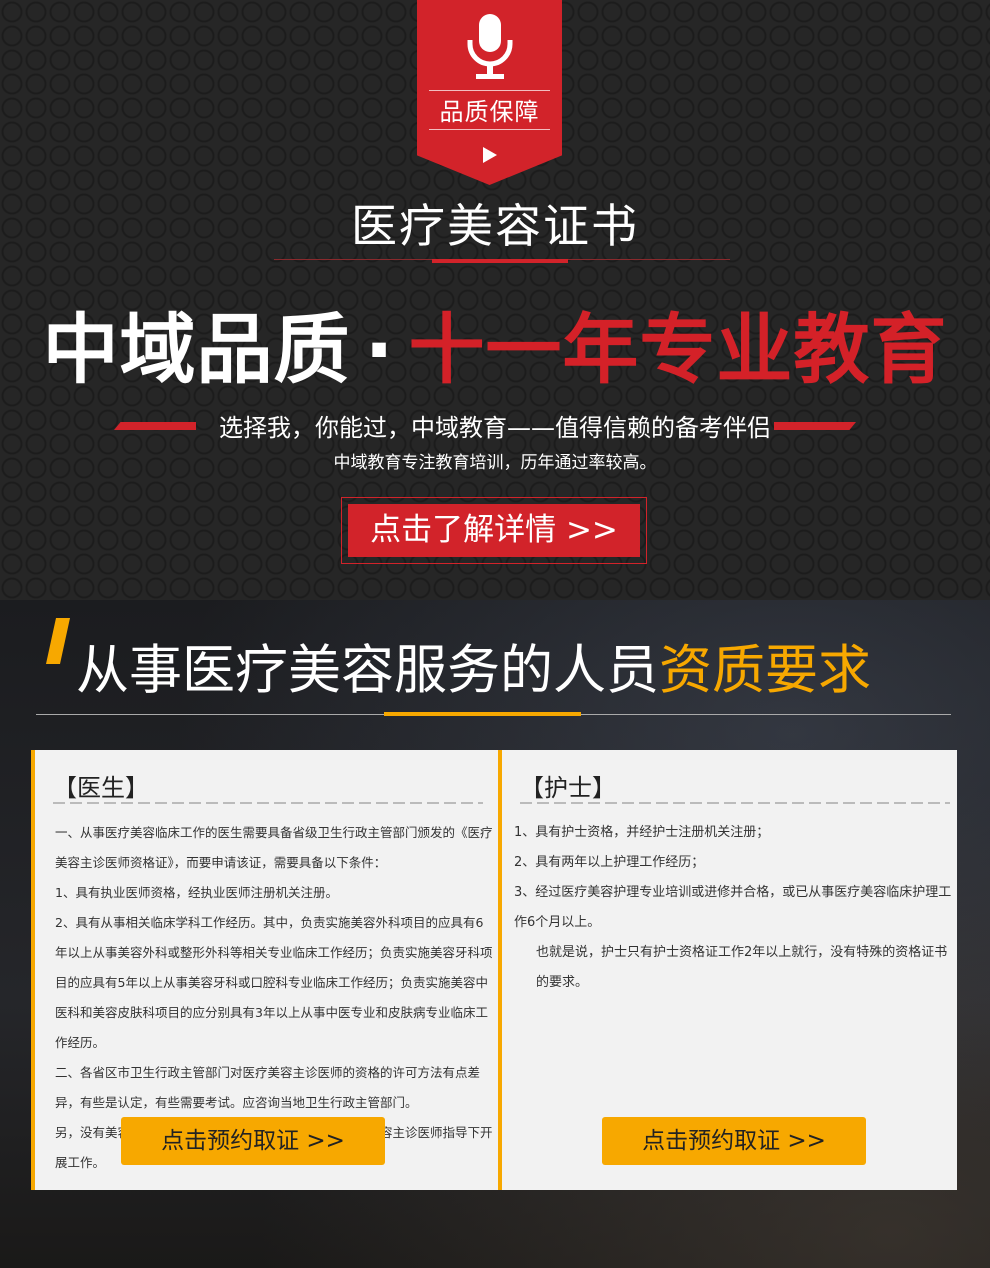 Image resolution: width=990 pixels, height=1268 pixels. I want to click on quote-mark-icon, so click(58, 641).